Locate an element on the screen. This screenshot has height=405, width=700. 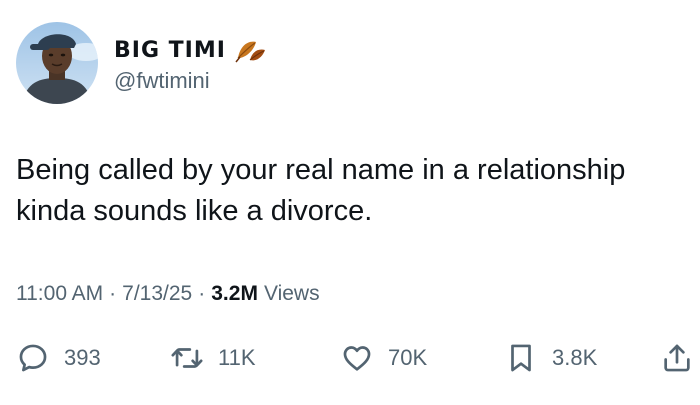
retweet-button: 11K is located at coordinates (213, 358).